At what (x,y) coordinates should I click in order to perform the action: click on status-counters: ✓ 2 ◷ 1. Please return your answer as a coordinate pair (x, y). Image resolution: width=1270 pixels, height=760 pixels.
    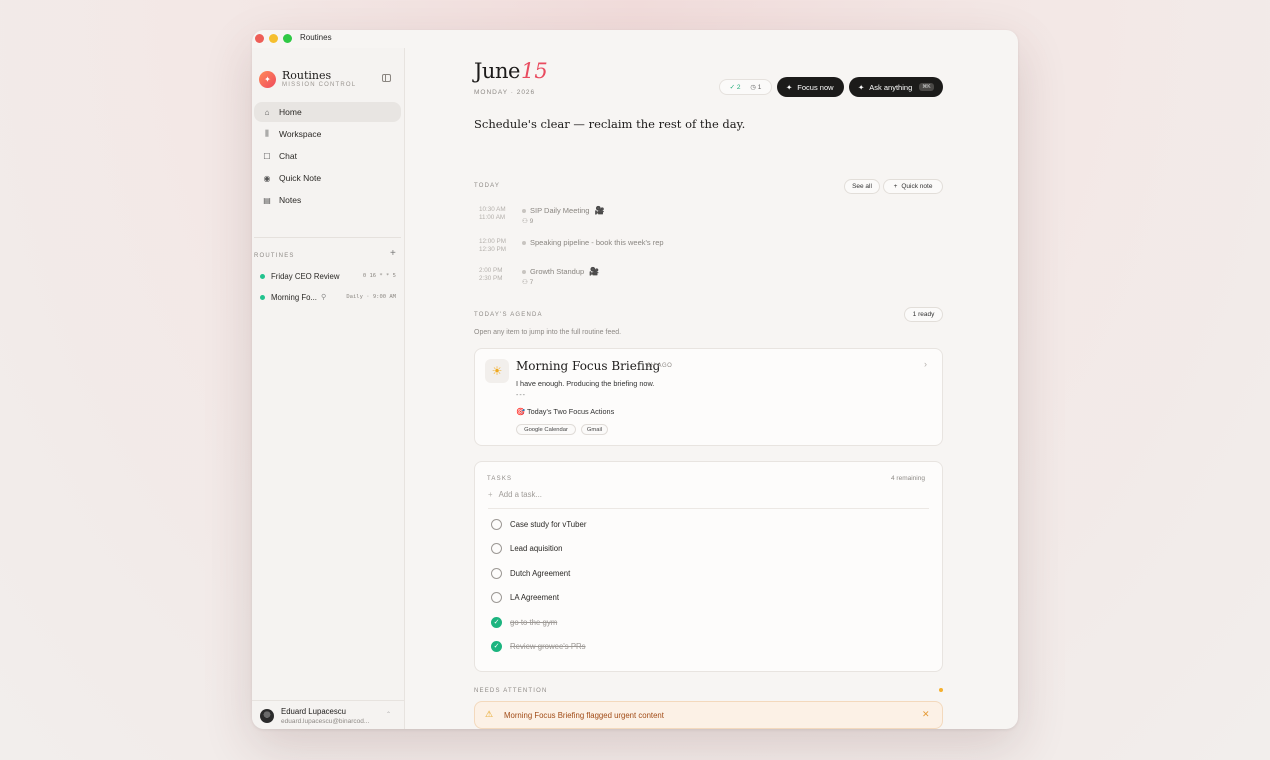
    Looking at the image, I should click on (745, 87).